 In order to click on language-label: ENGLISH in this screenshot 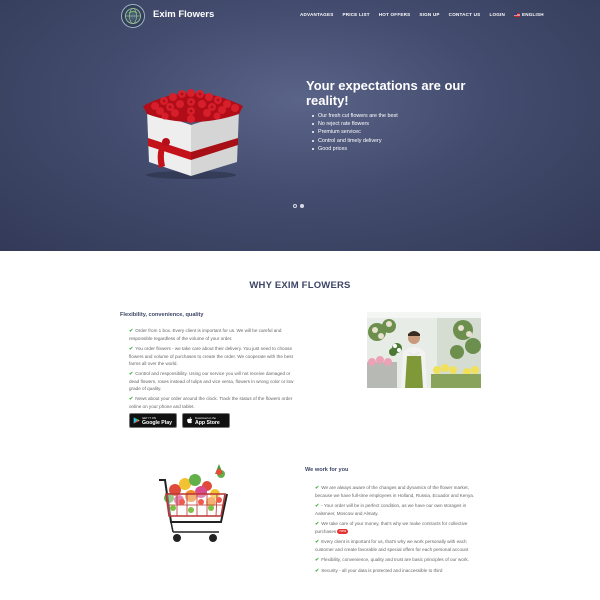, I will do `click(533, 14)`.